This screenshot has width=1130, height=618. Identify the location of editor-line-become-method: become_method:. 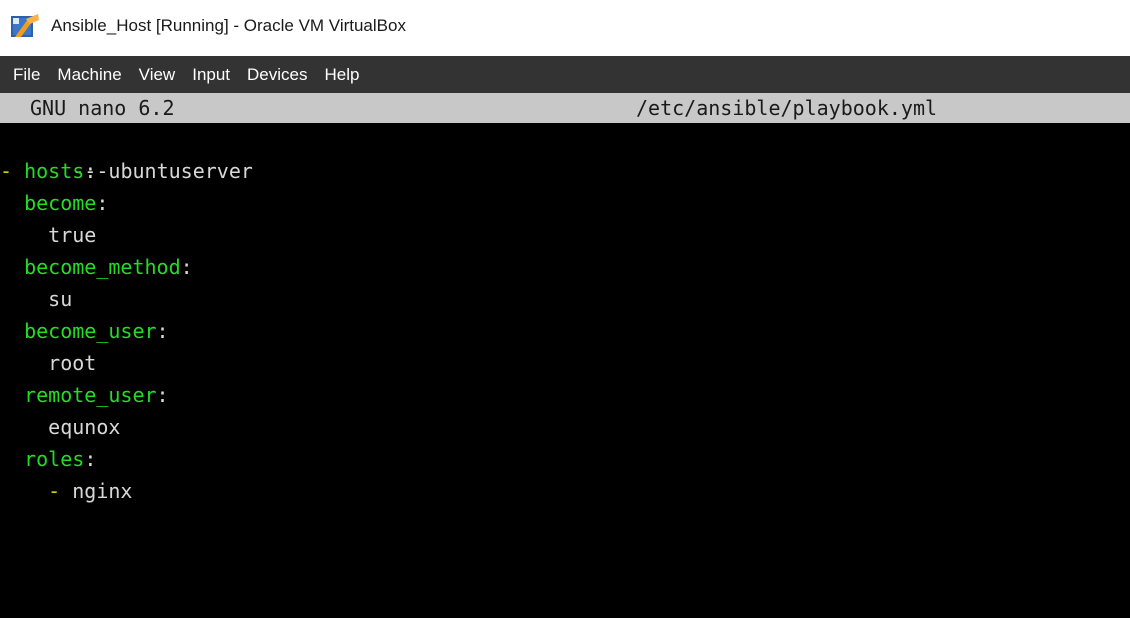
(96, 267).